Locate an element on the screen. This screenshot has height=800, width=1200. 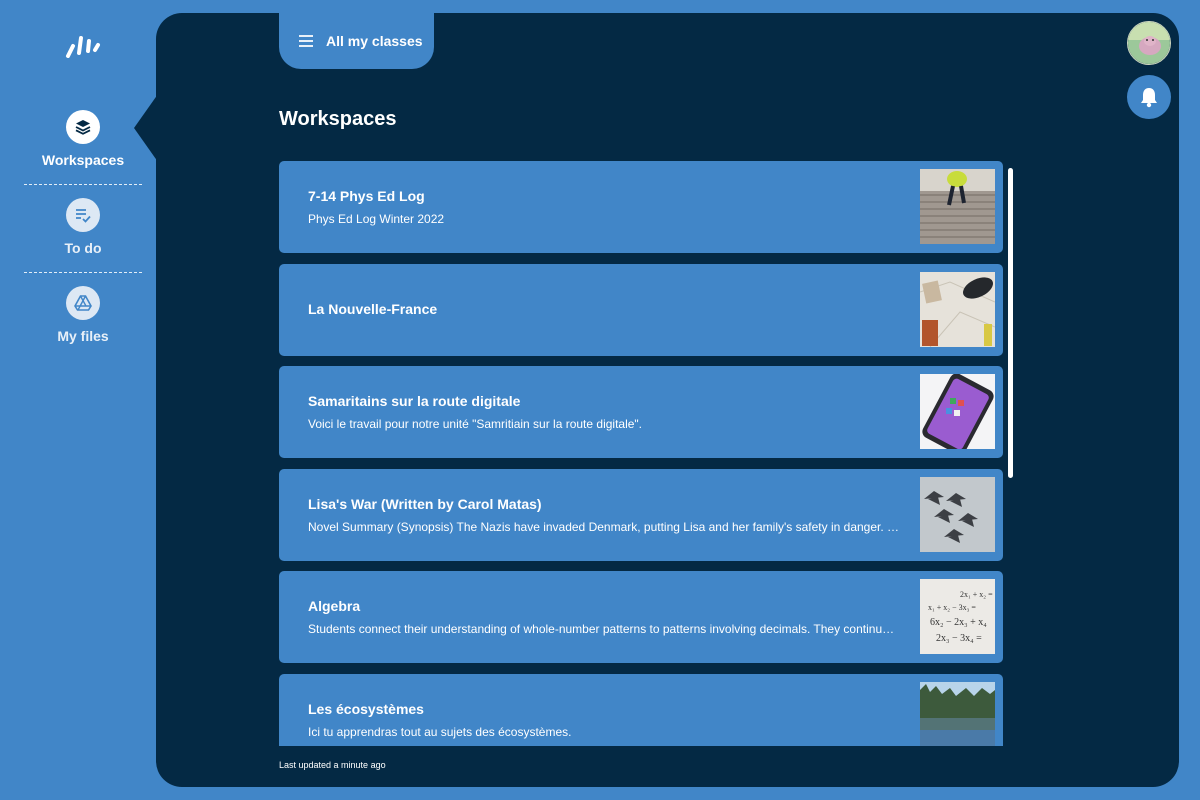
hamburger-menu-icon is located at coordinates (306, 40).